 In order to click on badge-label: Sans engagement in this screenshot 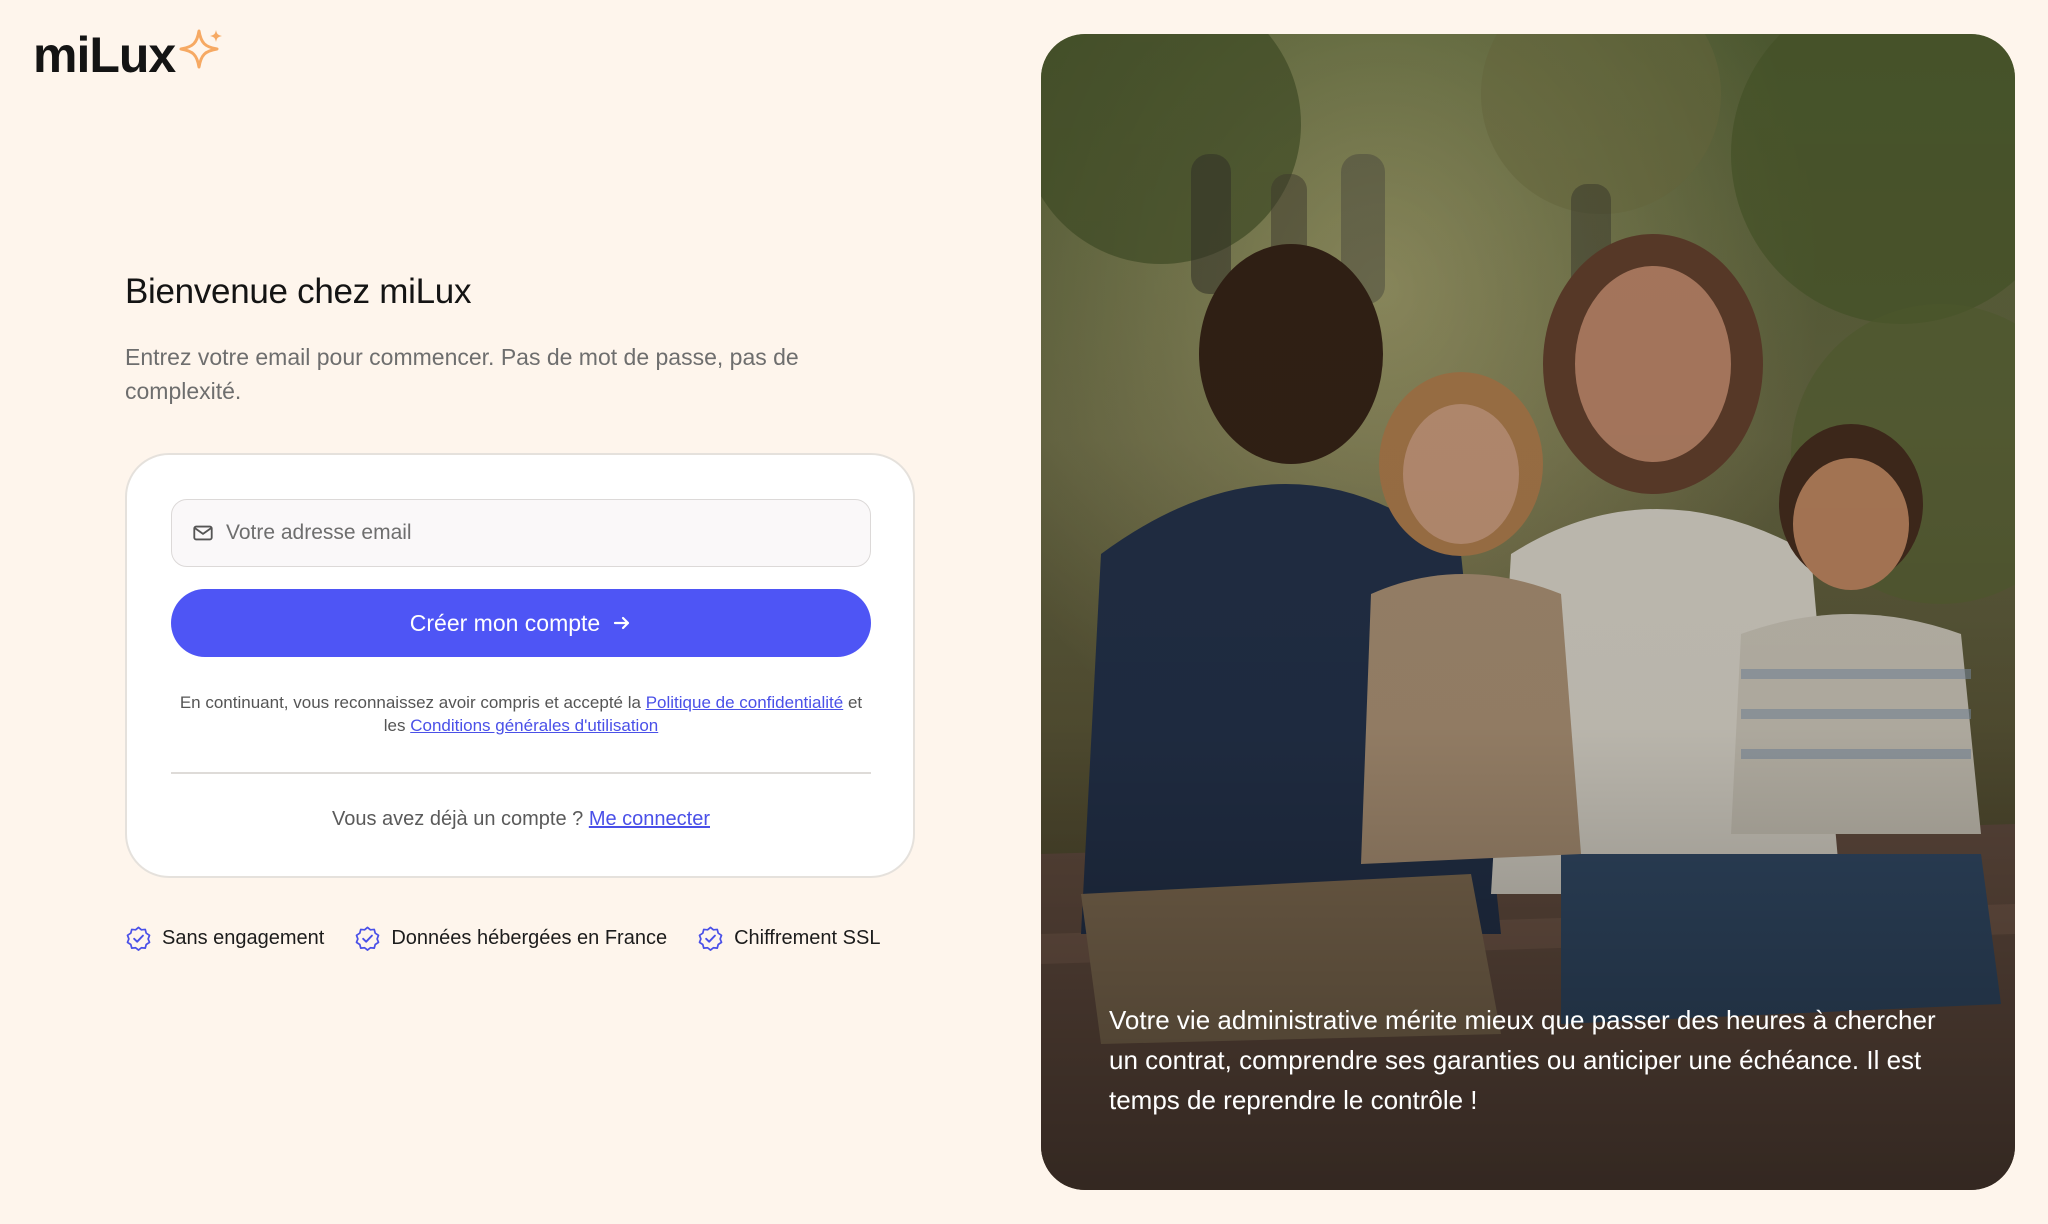, I will do `click(243, 938)`.